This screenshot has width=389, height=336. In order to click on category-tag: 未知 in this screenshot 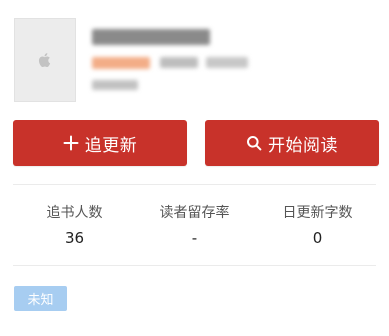, I will do `click(40, 298)`.